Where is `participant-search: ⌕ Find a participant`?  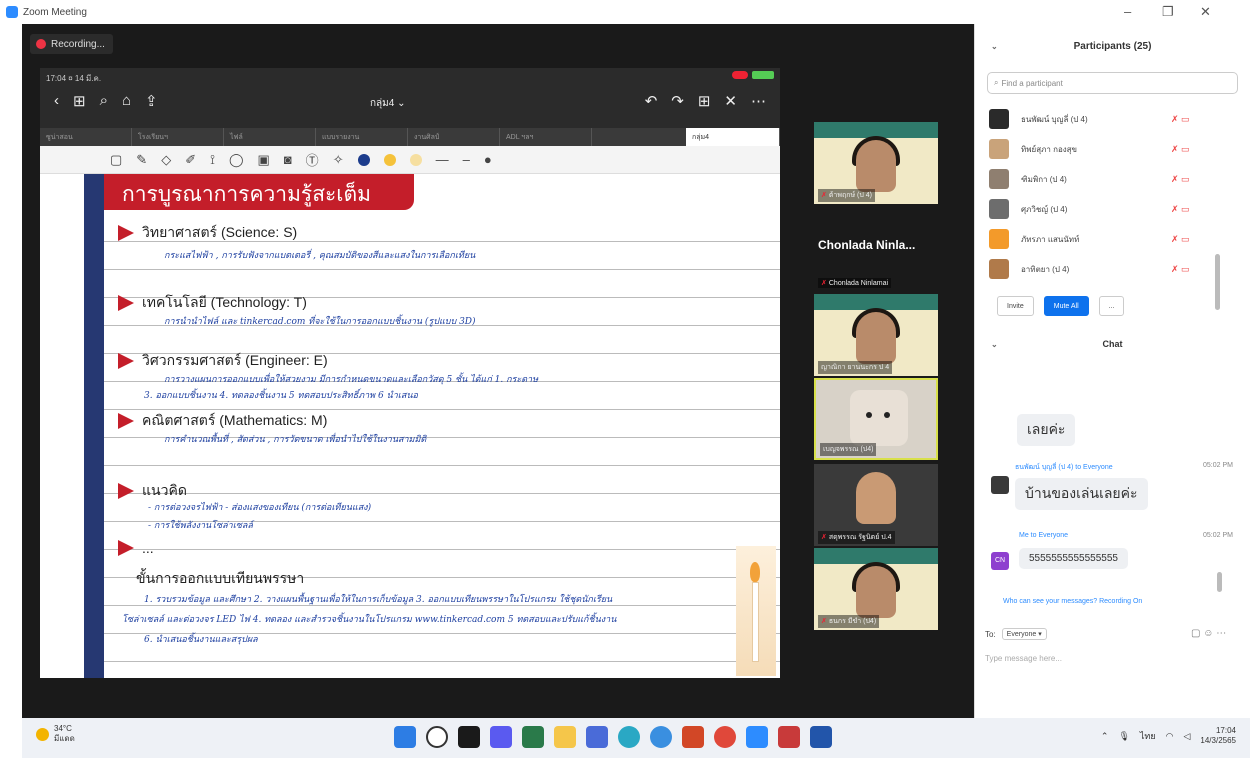
participant-search: ⌕ Find a participant is located at coordinates (1112, 83).